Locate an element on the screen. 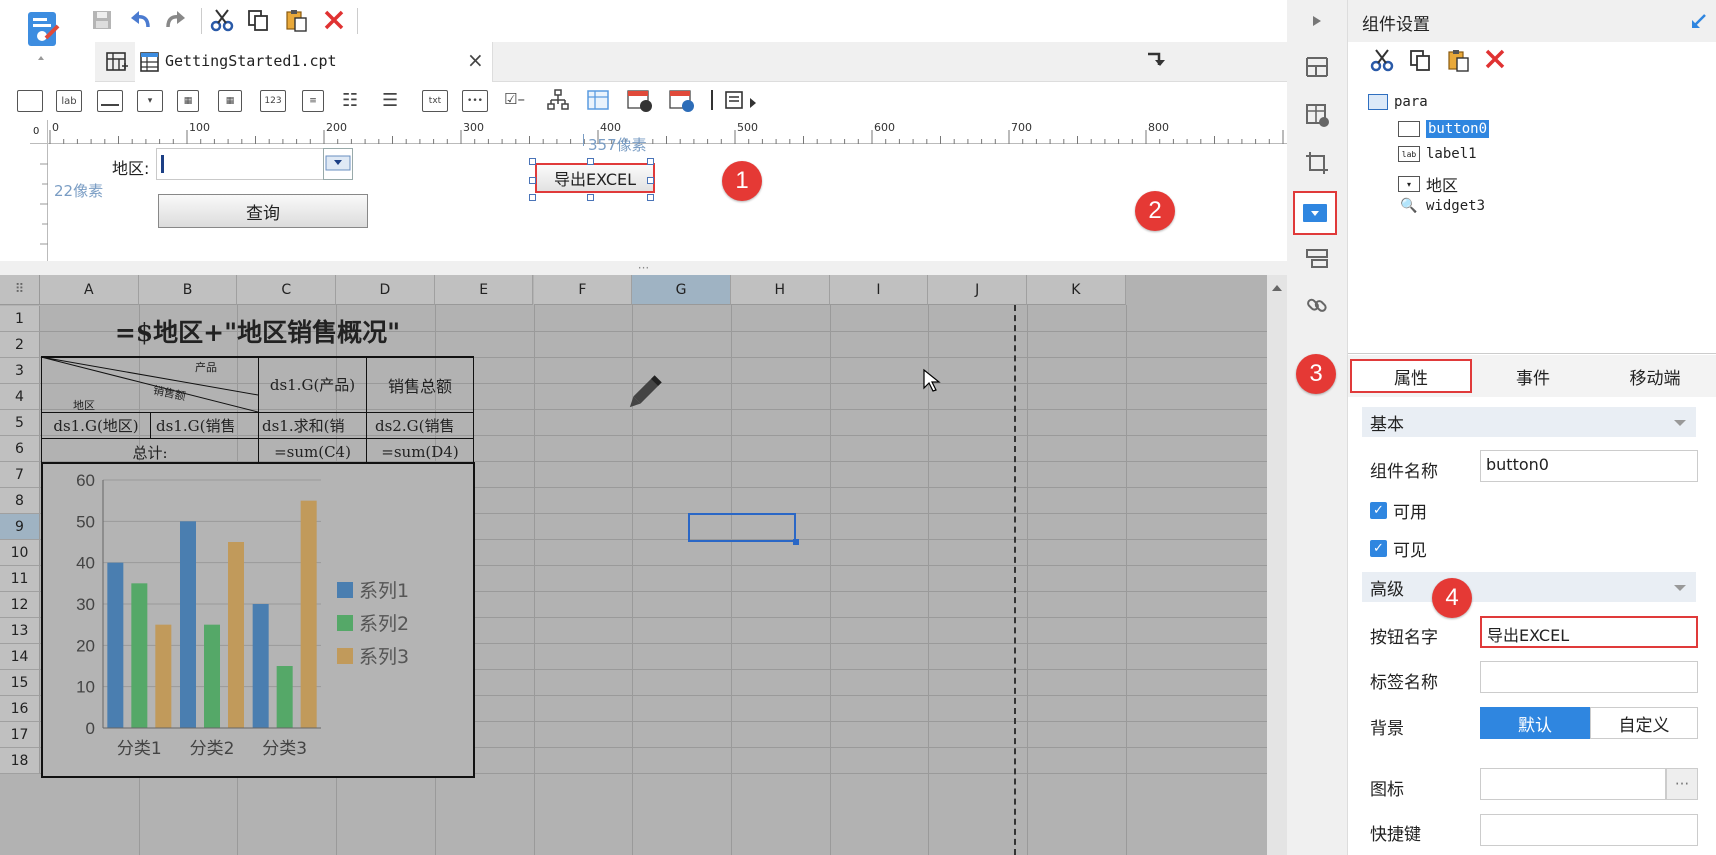 This screenshot has width=1716, height=855. row-header-6: 6 is located at coordinates (20, 449).